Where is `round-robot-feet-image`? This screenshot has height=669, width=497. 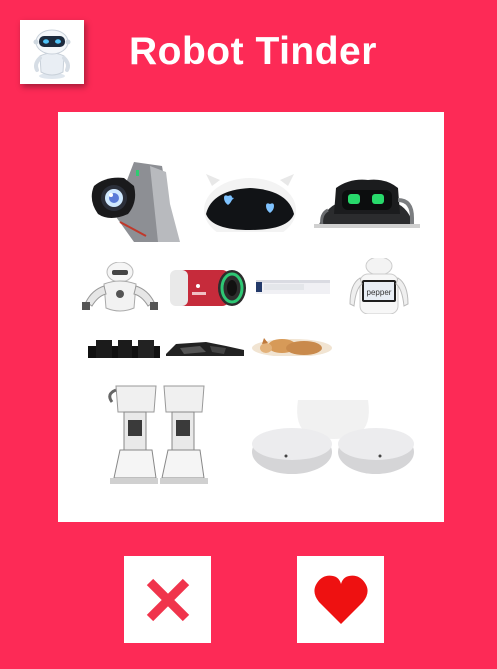
round-robot-feet-image is located at coordinates (333, 437).